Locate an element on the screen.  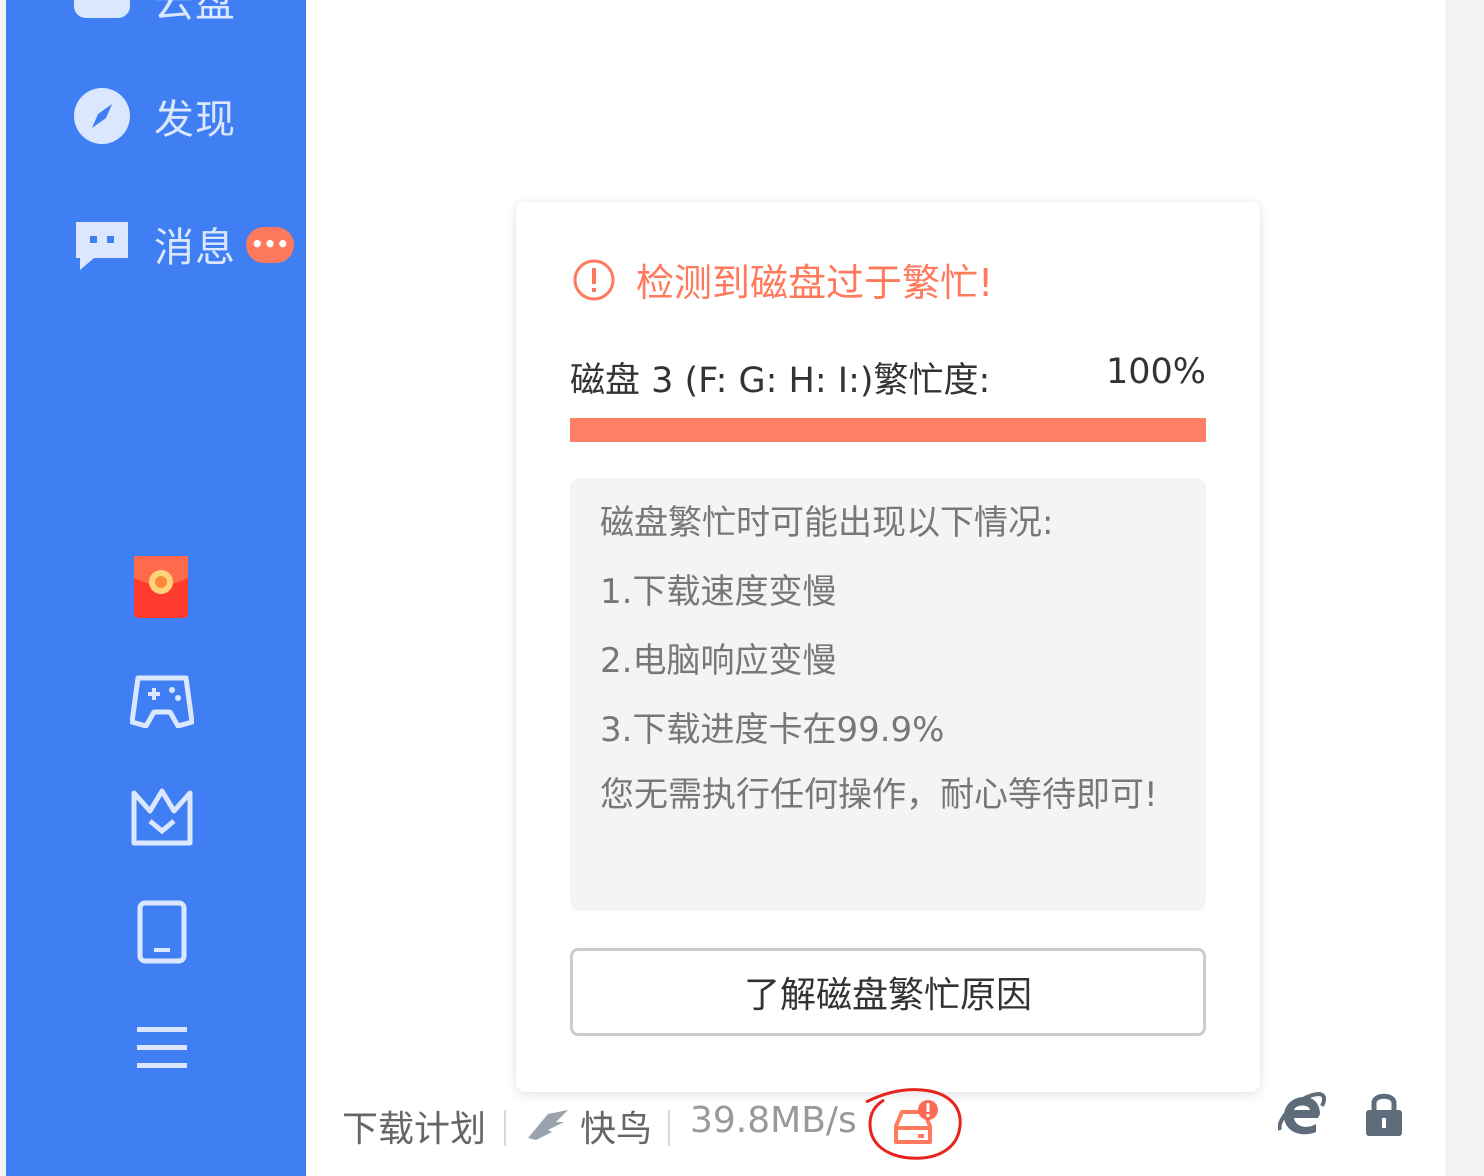
download-plan-link: 下载计划 is located at coordinates (414, 1126).